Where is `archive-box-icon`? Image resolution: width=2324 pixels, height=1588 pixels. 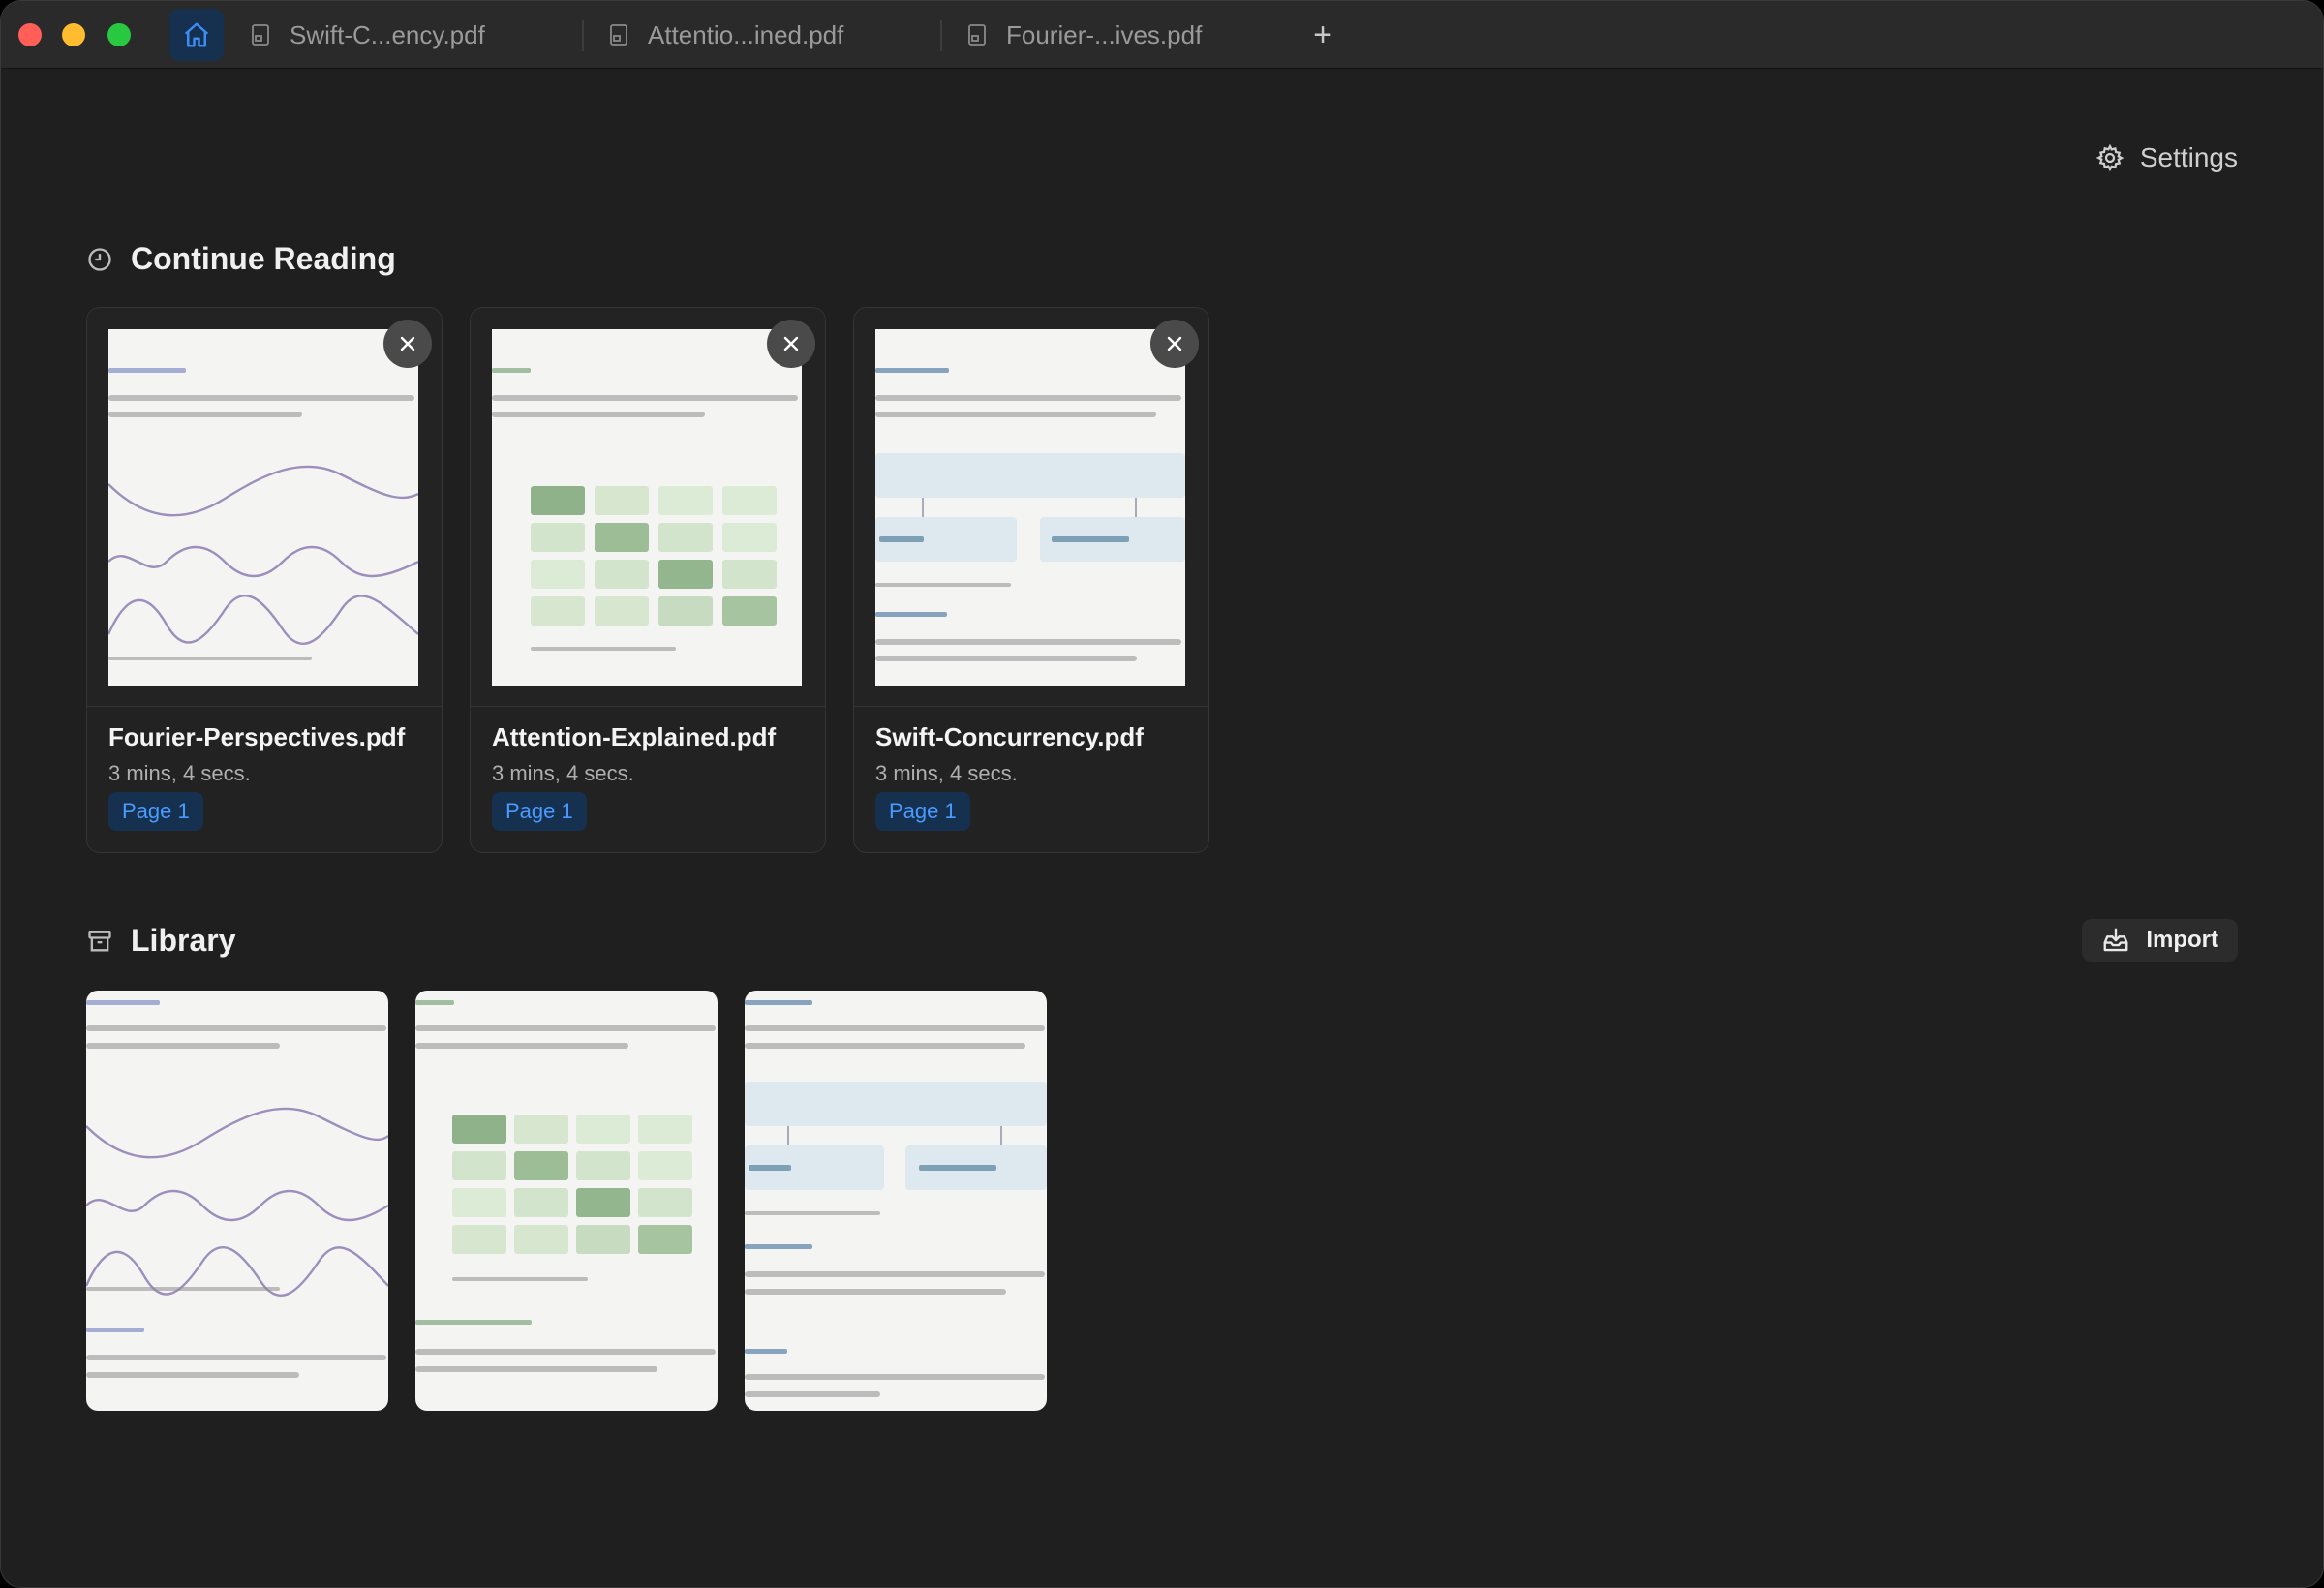 archive-box-icon is located at coordinates (100, 941).